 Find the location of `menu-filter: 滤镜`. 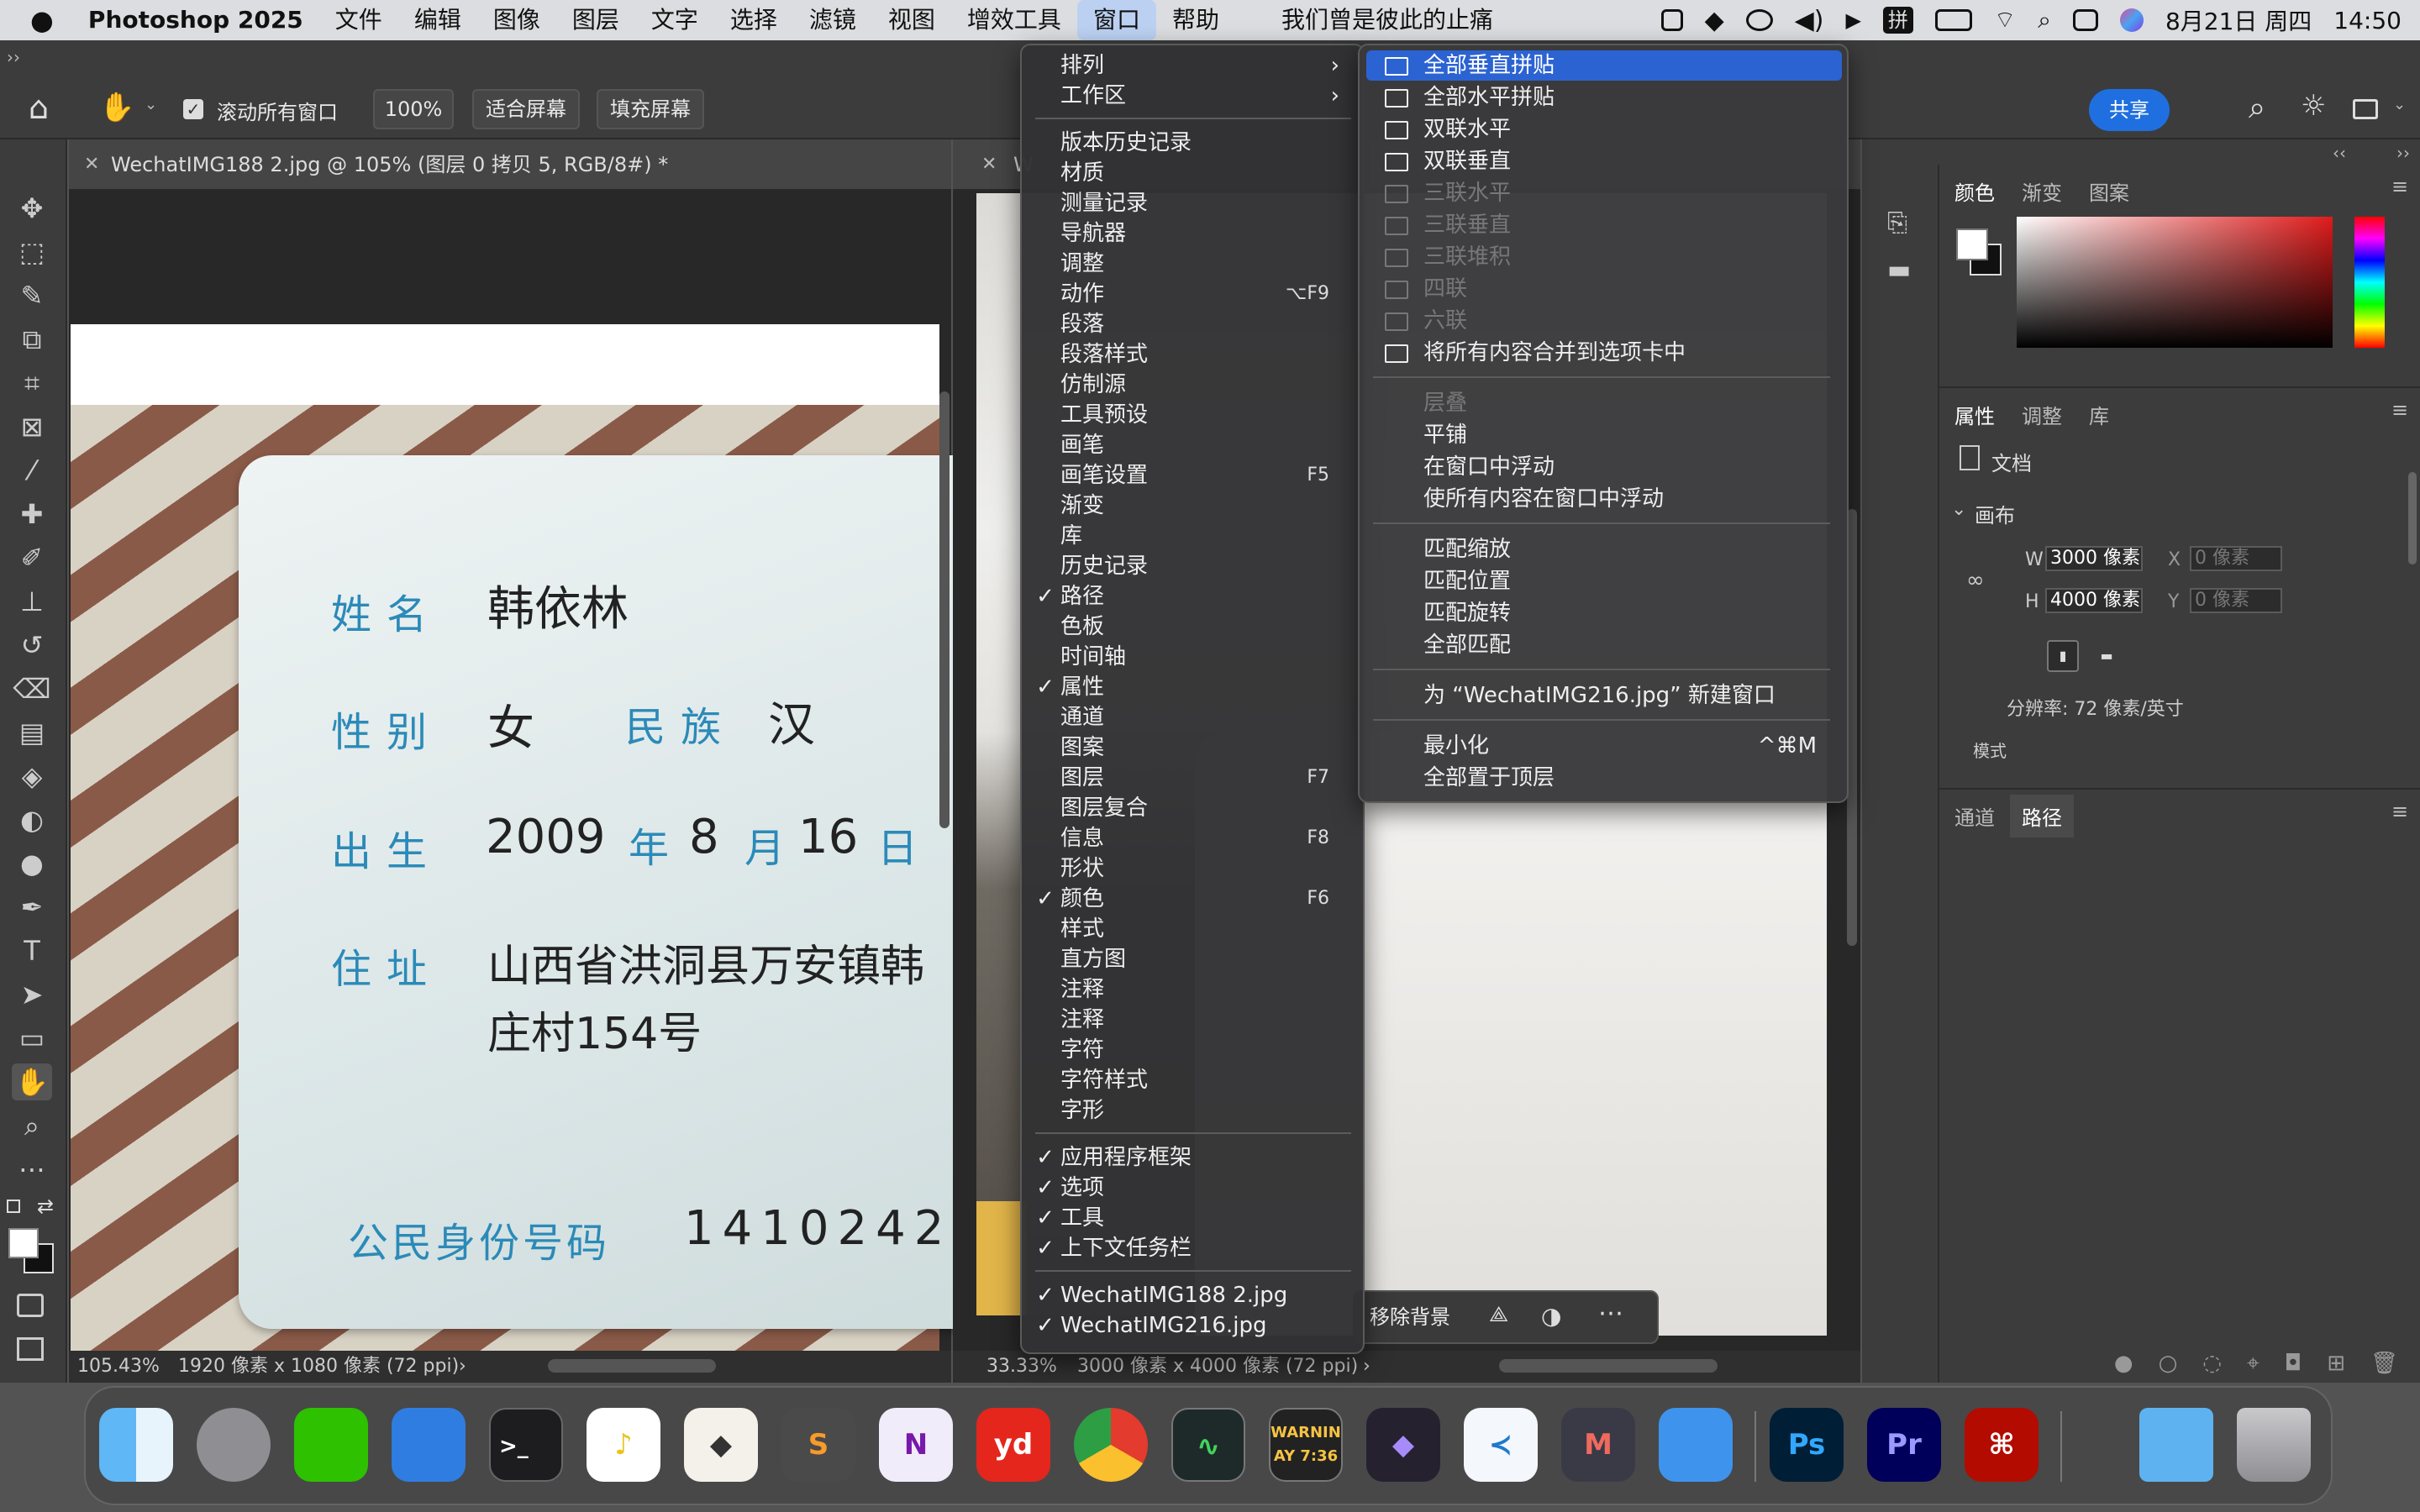

menu-filter: 滤镜 is located at coordinates (832, 20).